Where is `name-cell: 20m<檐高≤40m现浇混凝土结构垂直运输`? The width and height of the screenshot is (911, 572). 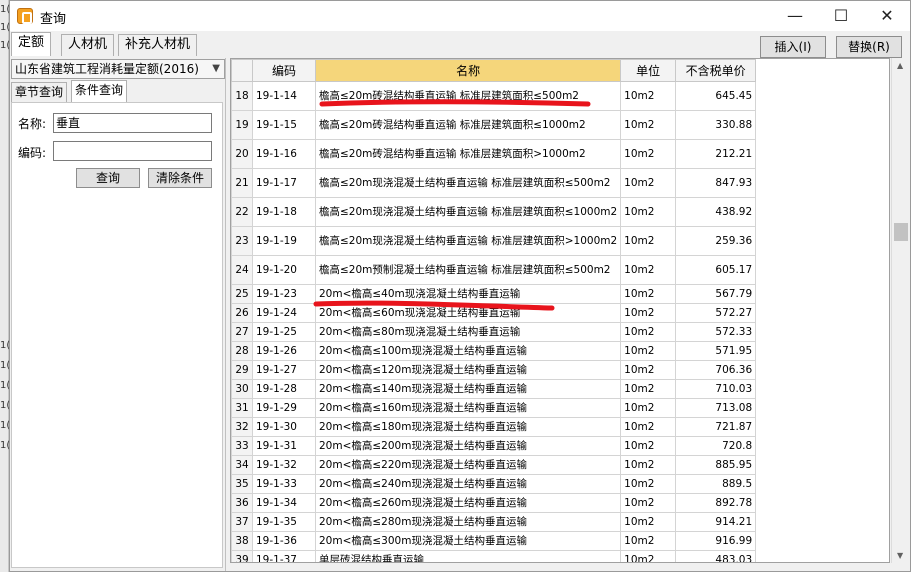
name-cell: 20m<檐高≤40m现浇混凝土结构垂直运输 is located at coordinates (468, 294).